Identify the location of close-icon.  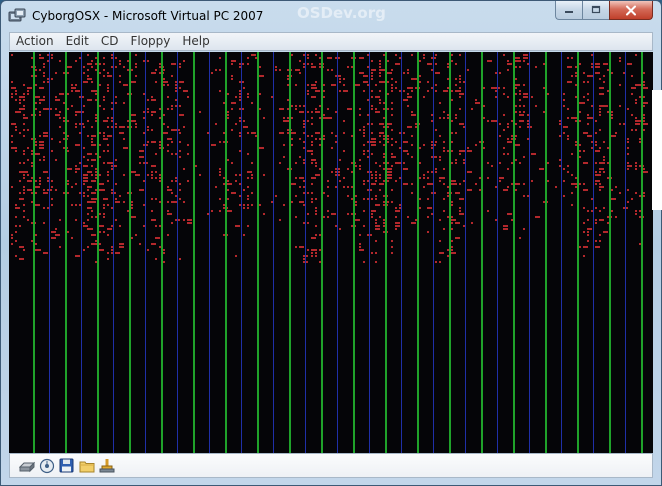
(631, 10).